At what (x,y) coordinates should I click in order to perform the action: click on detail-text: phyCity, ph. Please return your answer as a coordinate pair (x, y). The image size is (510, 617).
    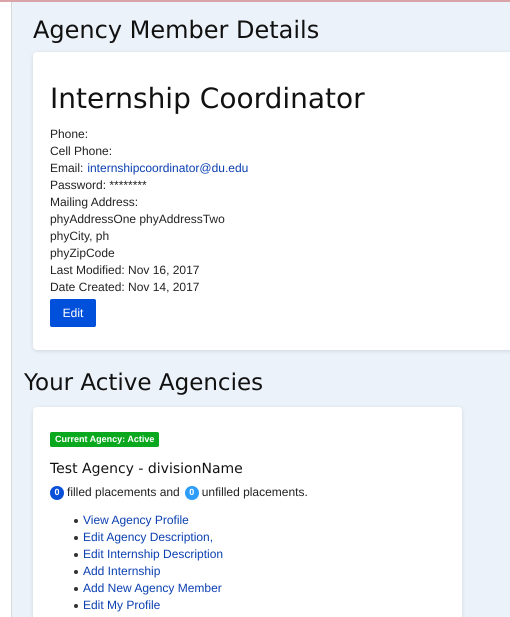
    Looking at the image, I should click on (80, 236).